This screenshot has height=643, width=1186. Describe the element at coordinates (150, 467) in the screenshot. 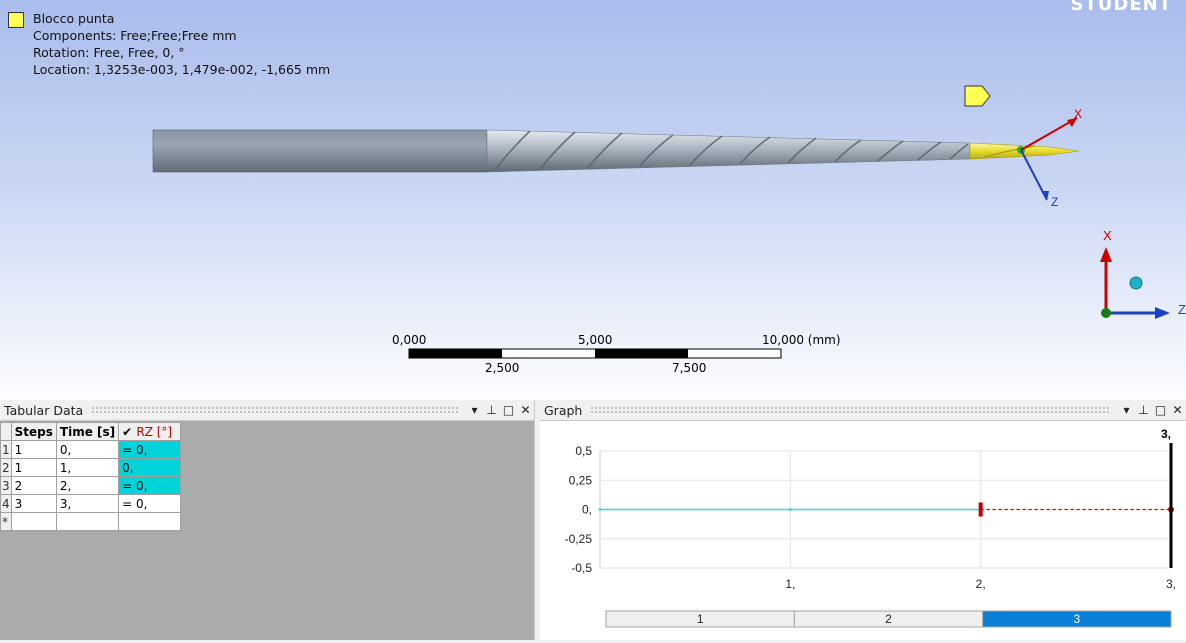

I see `cell-rz: 0,` at that location.